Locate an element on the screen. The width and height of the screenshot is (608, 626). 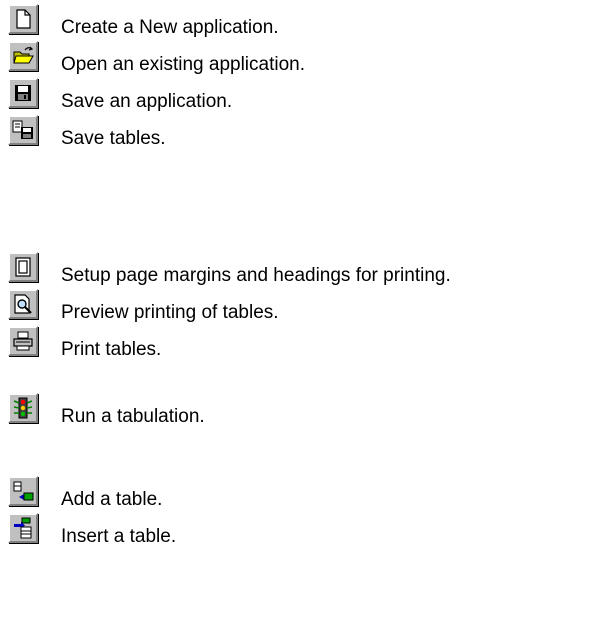
add-table-icon is located at coordinates (23, 491).